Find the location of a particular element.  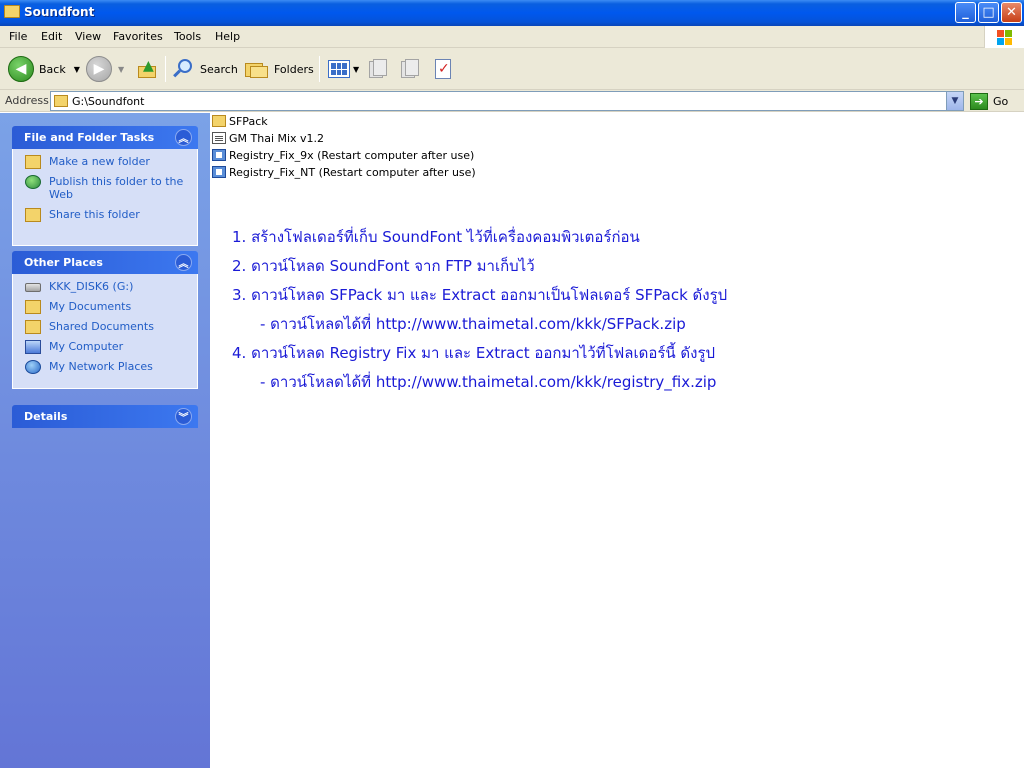

folders-icon is located at coordinates (257, 69).